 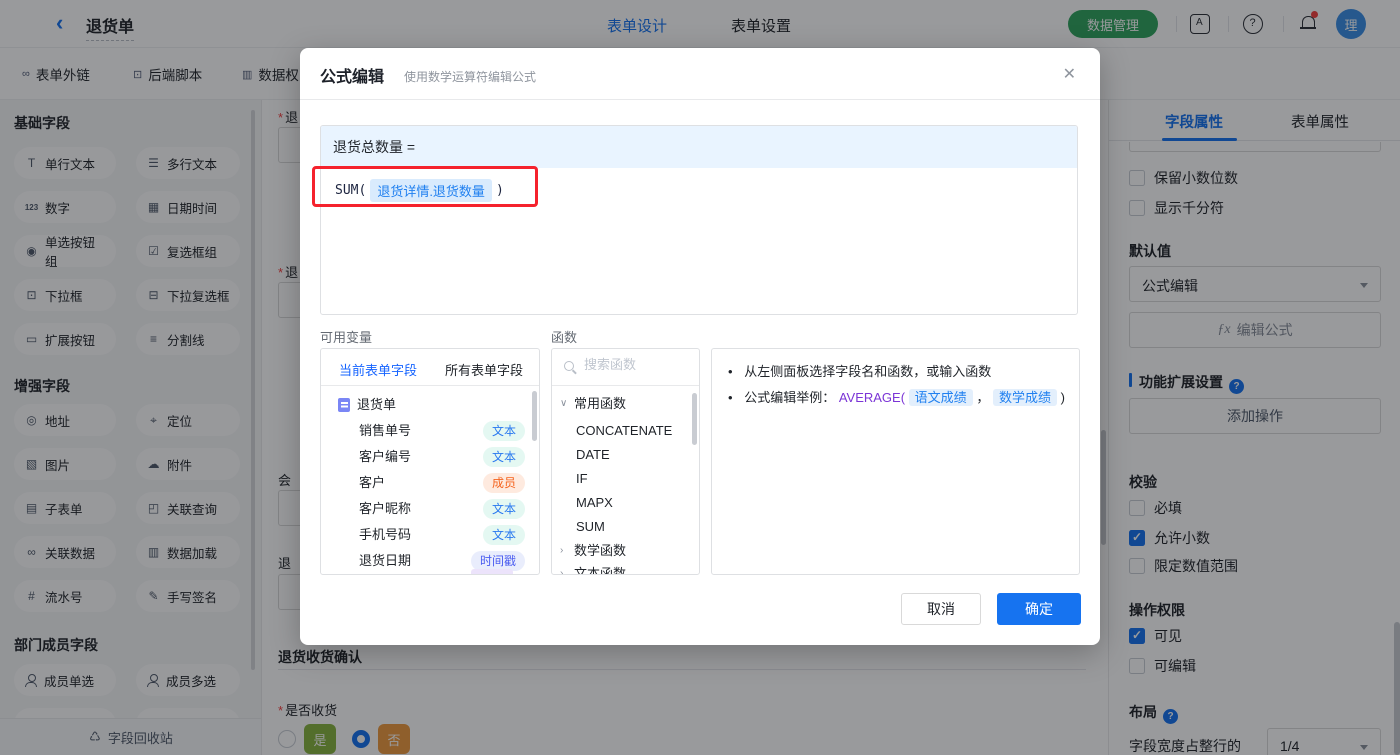 I want to click on modal-subtitle: 使用数学运算符编辑公式, so click(x=470, y=77).